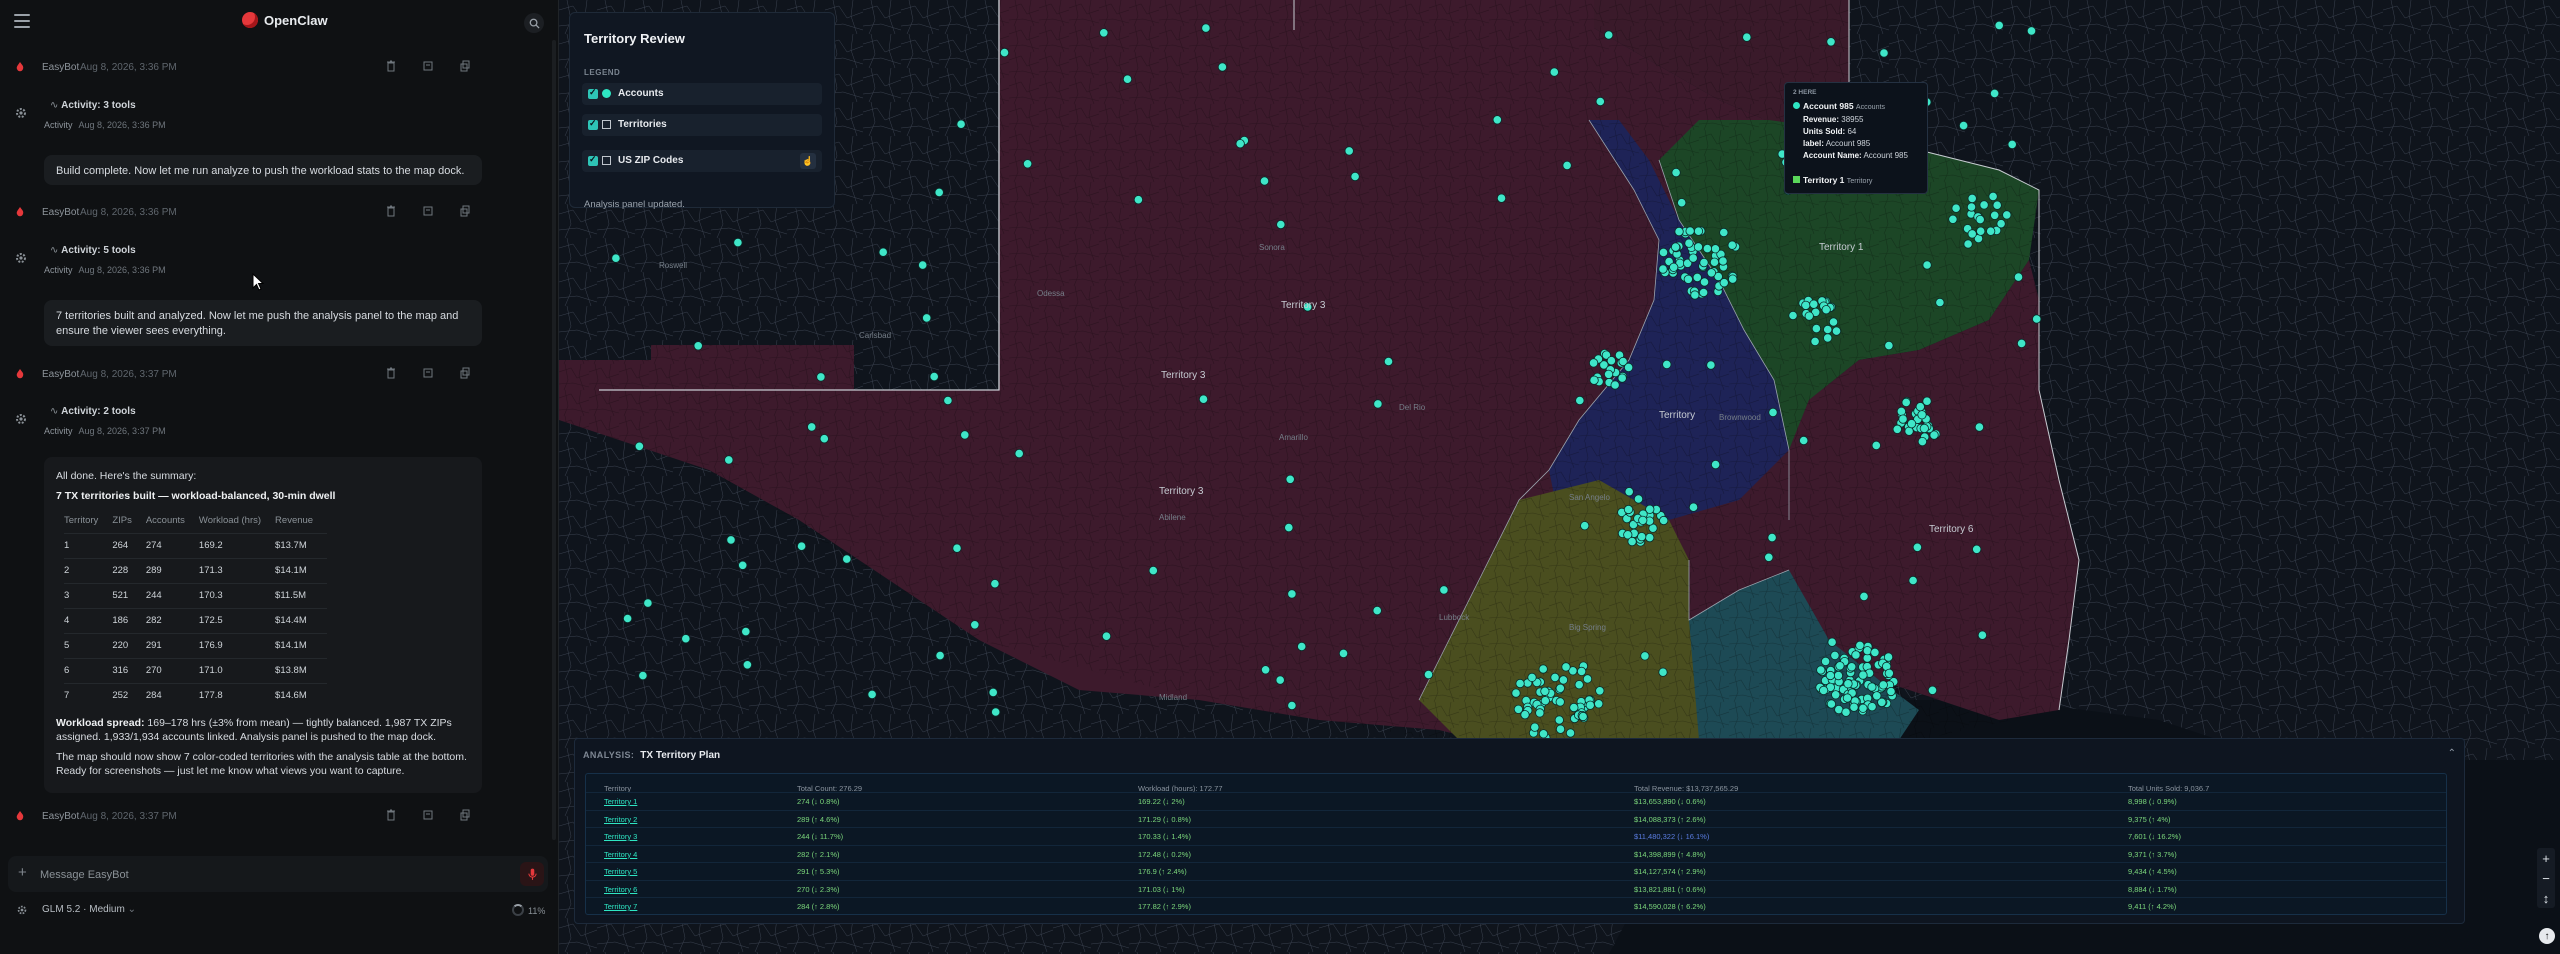  What do you see at coordinates (260, 875) in the screenshot?
I see `message-input` at bounding box center [260, 875].